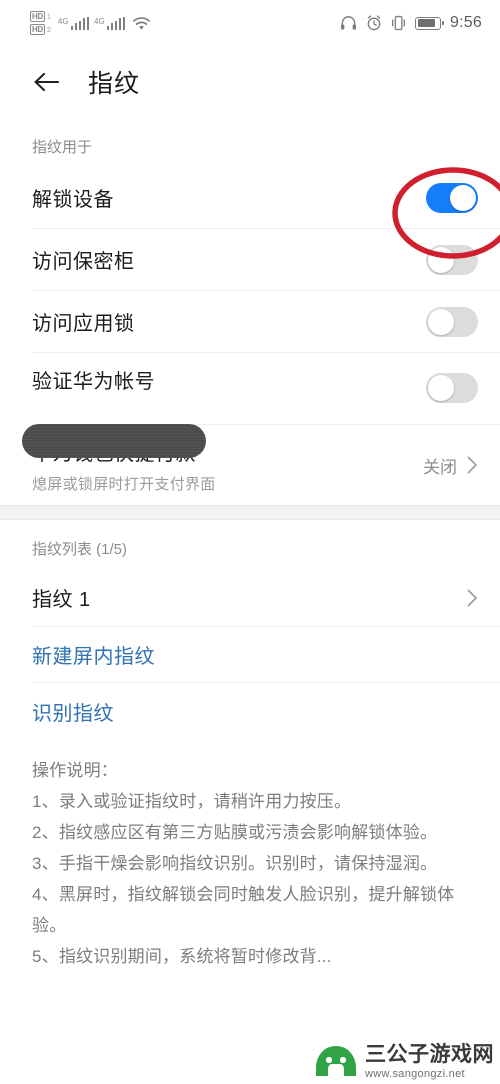 This screenshot has height=1084, width=500. Describe the element at coordinates (243, 910) in the screenshot. I see `instruction-line: 4、黑屏时，指纹解锁会同时触发人脸识别，提升解锁体验。` at that location.